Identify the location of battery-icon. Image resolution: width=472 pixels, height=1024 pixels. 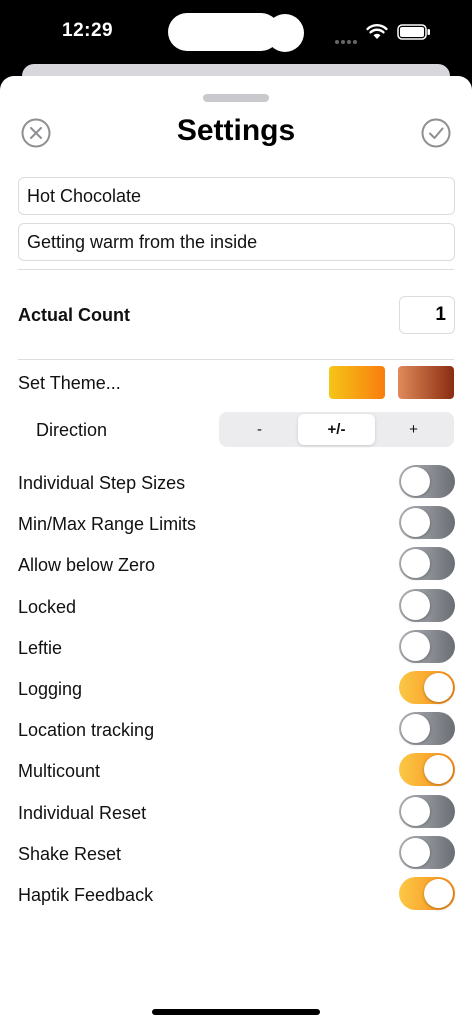
(413, 32).